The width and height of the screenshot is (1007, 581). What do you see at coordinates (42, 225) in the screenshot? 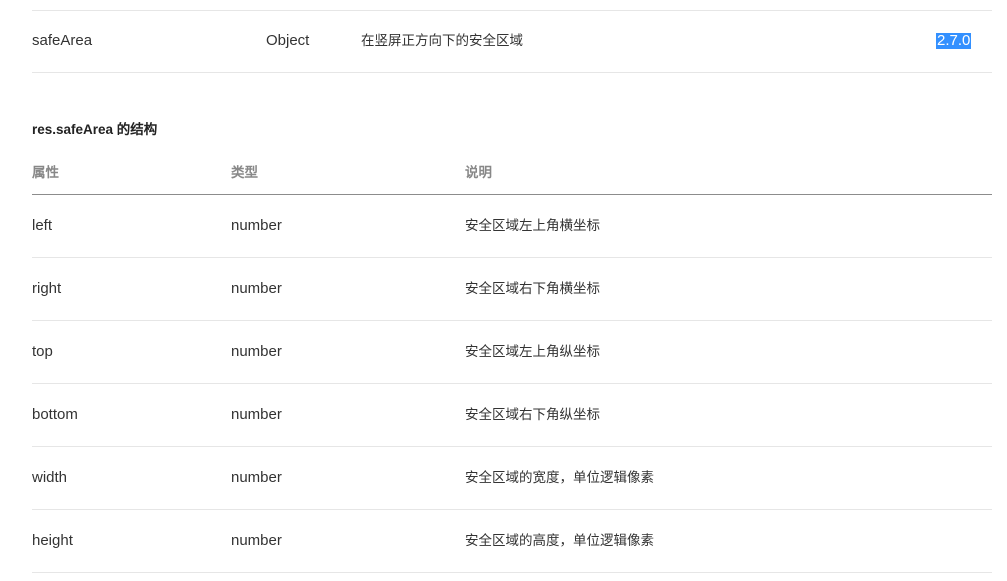
I see `cell-property: left` at bounding box center [42, 225].